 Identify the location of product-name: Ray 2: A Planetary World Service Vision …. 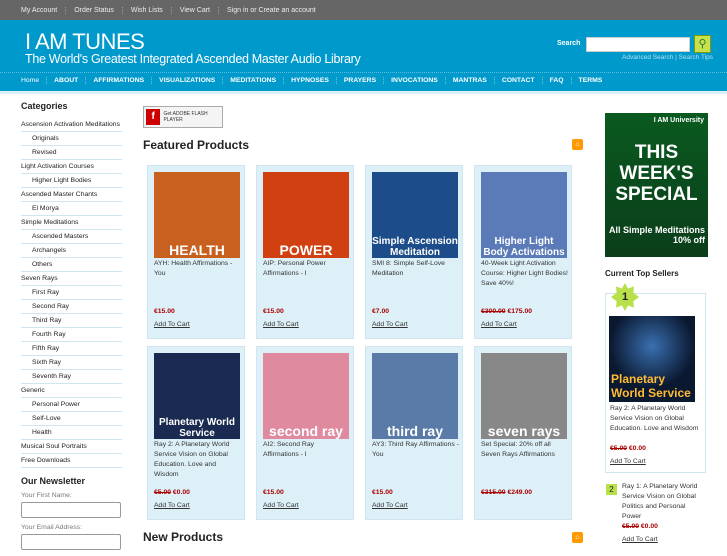
(198, 460).